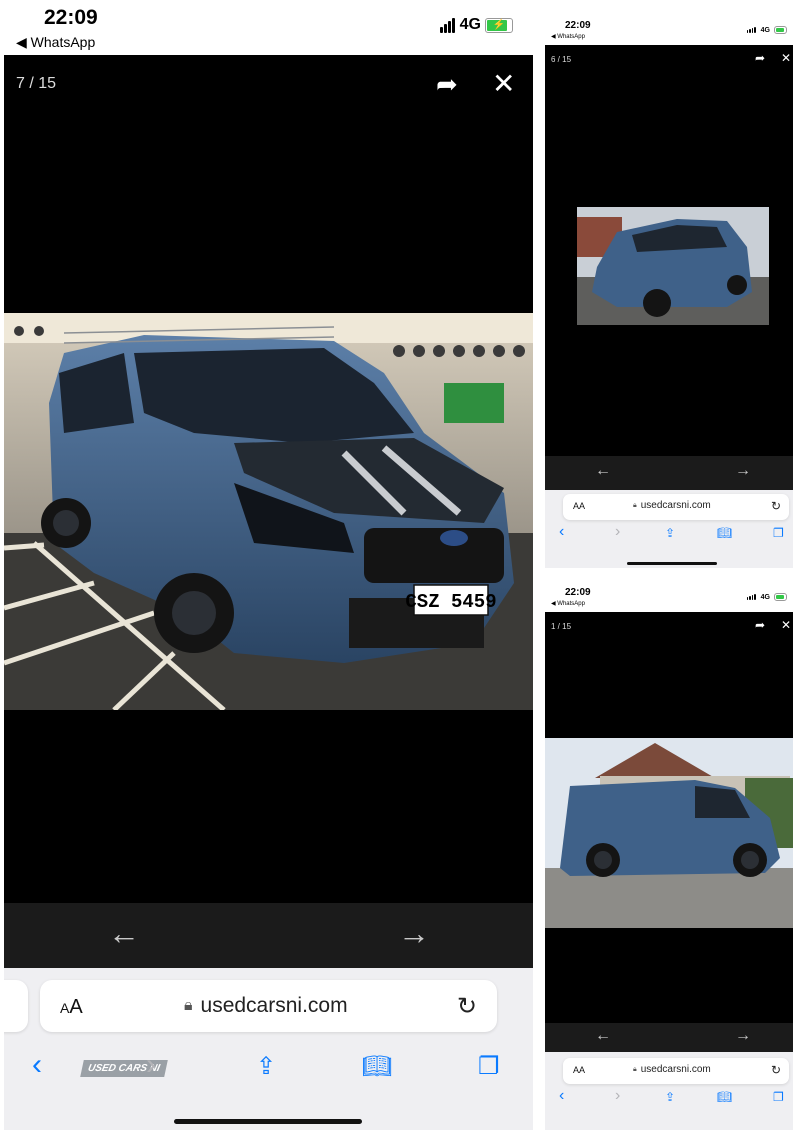 Image resolution: width=793 pixels, height=1130 pixels. I want to click on thumb-bottom-domain: 🔒︎ usedcarsni.com, so click(672, 1069).